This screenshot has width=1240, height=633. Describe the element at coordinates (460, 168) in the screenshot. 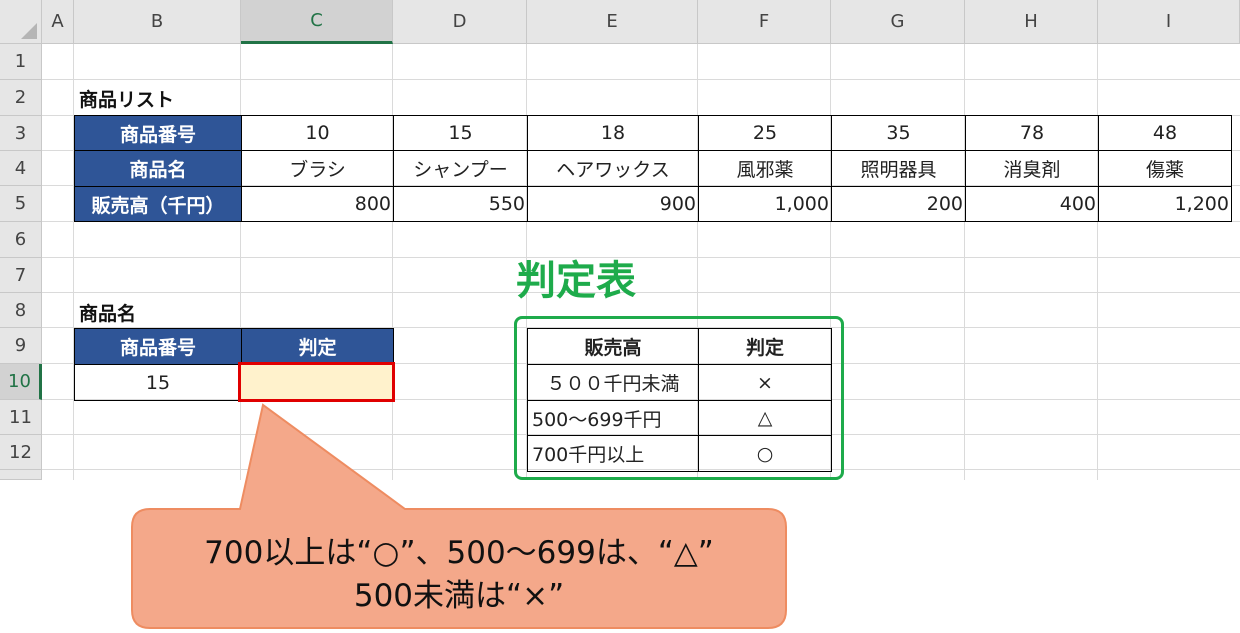

I see `product-name-cell: シャンプー` at that location.